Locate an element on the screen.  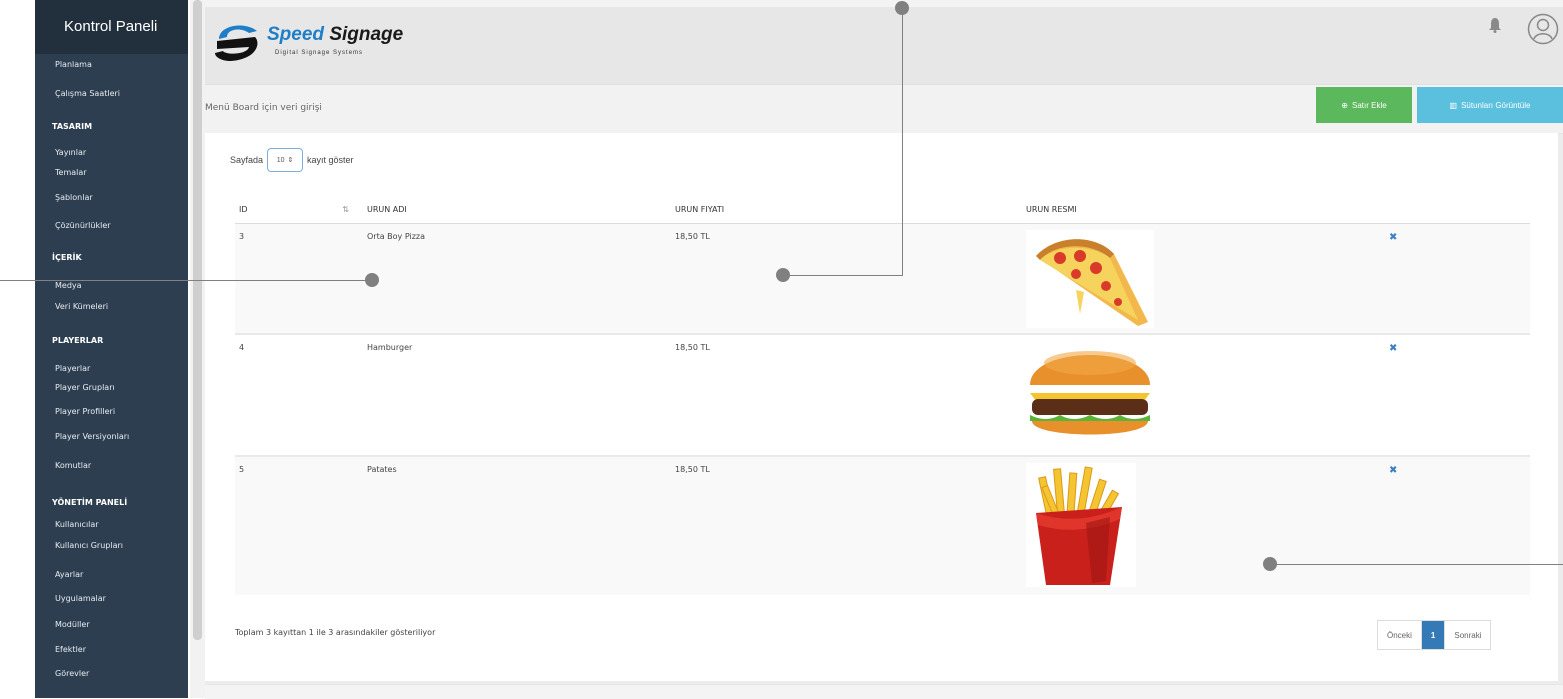
sidebar-section-heading: YÖNETİM PANELİ is located at coordinates (90, 502).